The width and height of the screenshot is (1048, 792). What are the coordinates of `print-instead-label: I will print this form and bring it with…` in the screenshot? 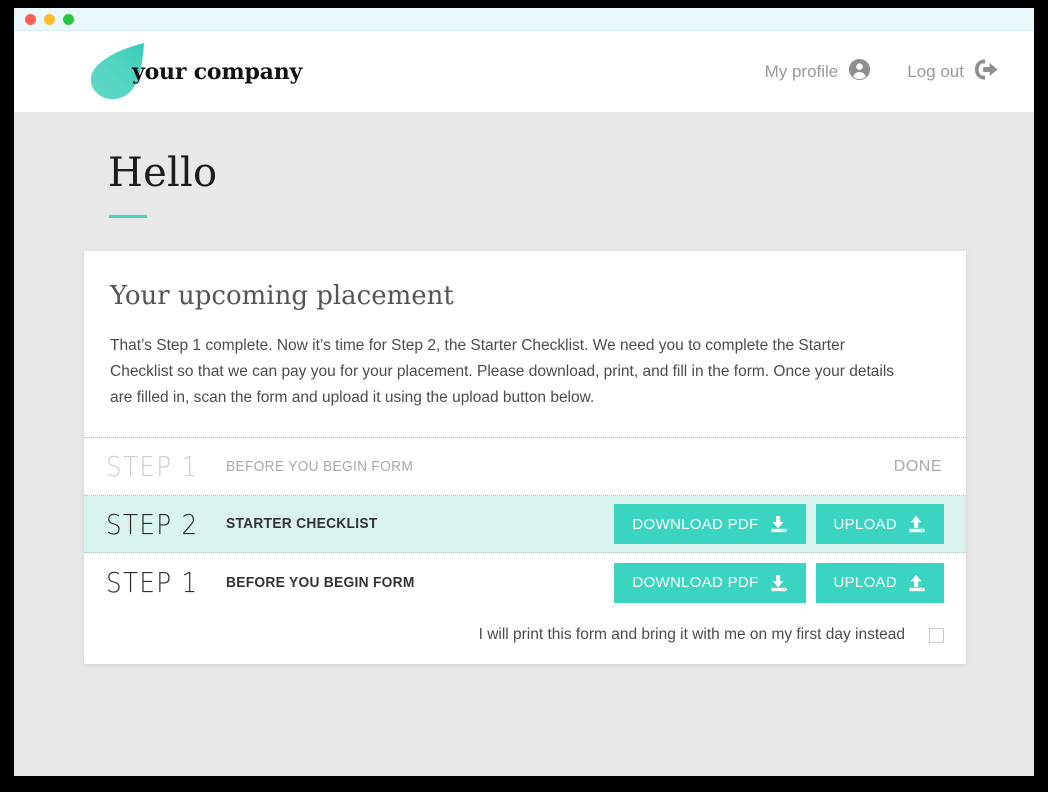 It's located at (691, 634).